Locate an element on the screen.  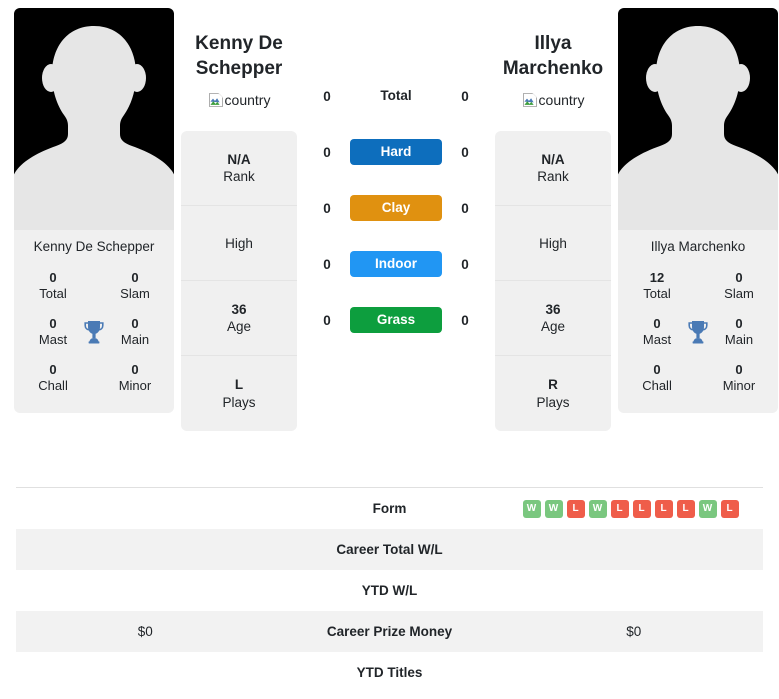
right-titles-mast: 0 Mast is located at coordinates (657, 332).